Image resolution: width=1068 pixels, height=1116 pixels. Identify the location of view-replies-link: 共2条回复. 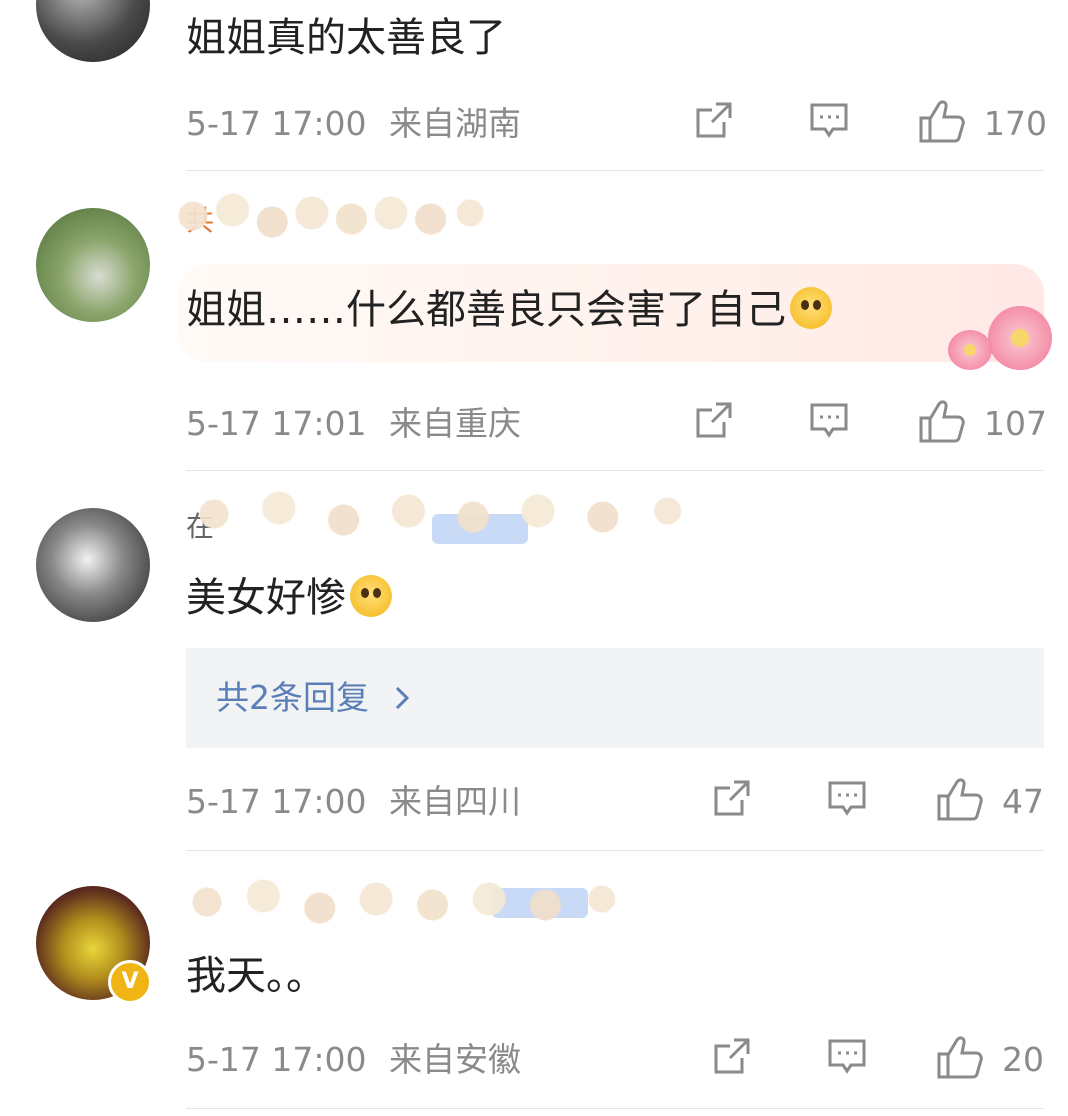
(313, 699).